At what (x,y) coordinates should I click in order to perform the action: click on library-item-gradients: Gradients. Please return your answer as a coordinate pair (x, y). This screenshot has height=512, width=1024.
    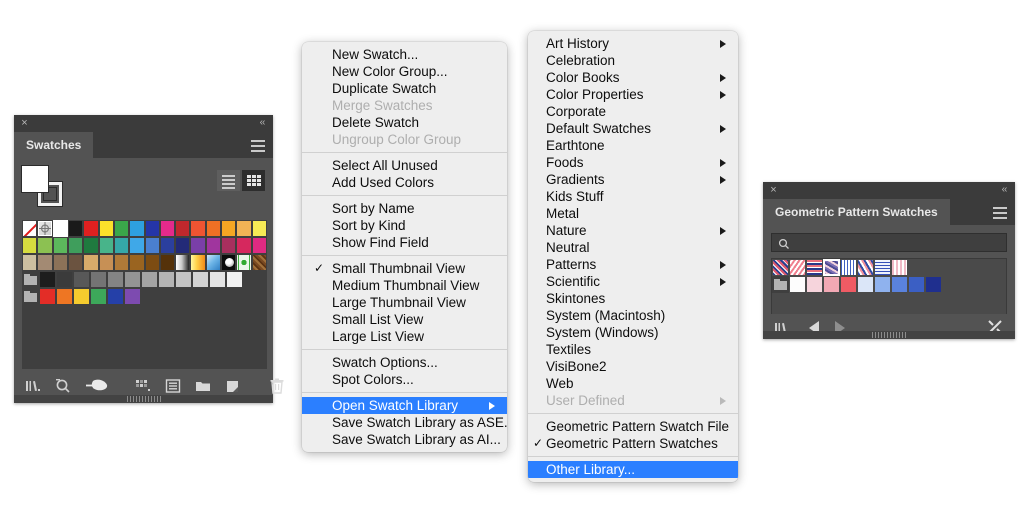
    Looking at the image, I should click on (633, 179).